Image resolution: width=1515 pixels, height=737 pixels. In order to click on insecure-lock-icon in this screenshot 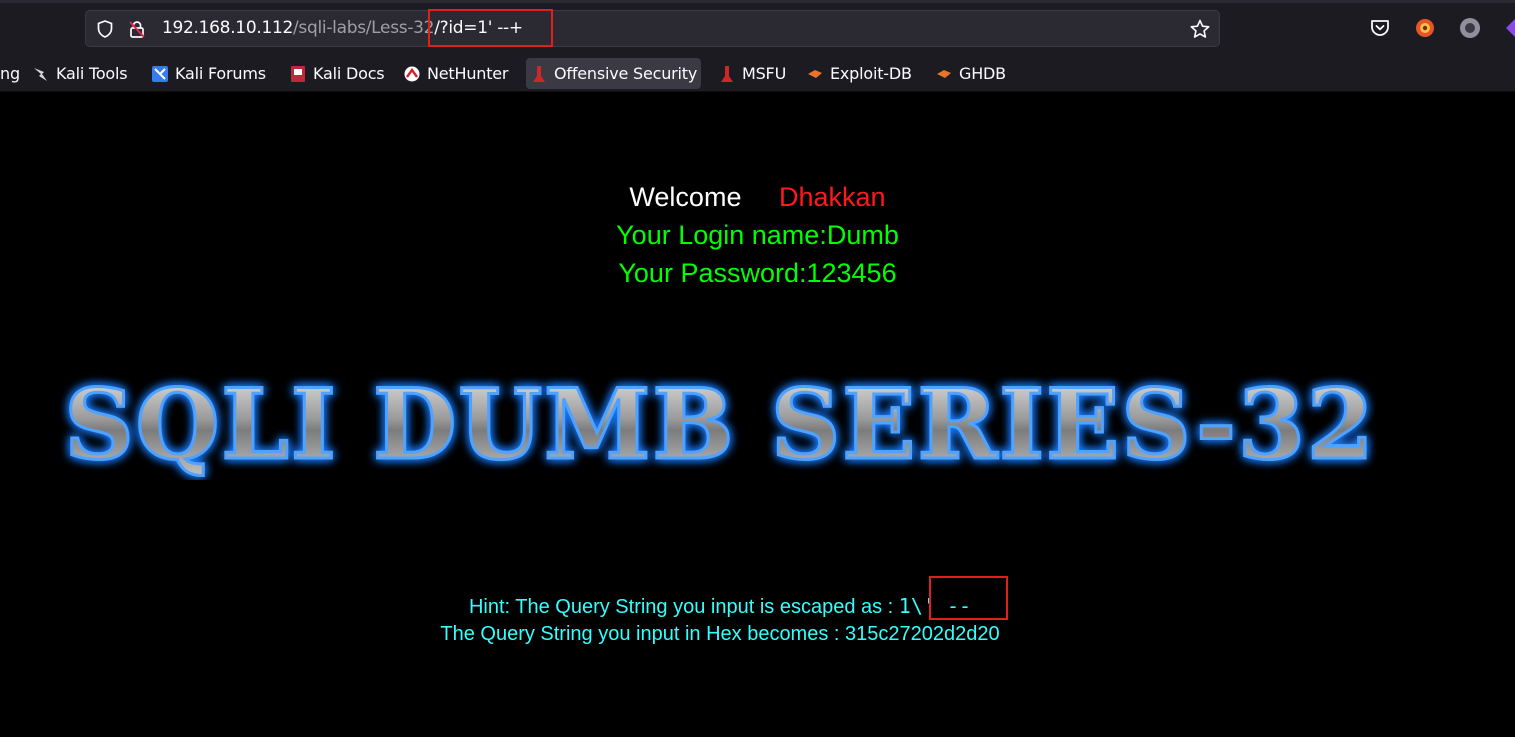, I will do `click(137, 29)`.